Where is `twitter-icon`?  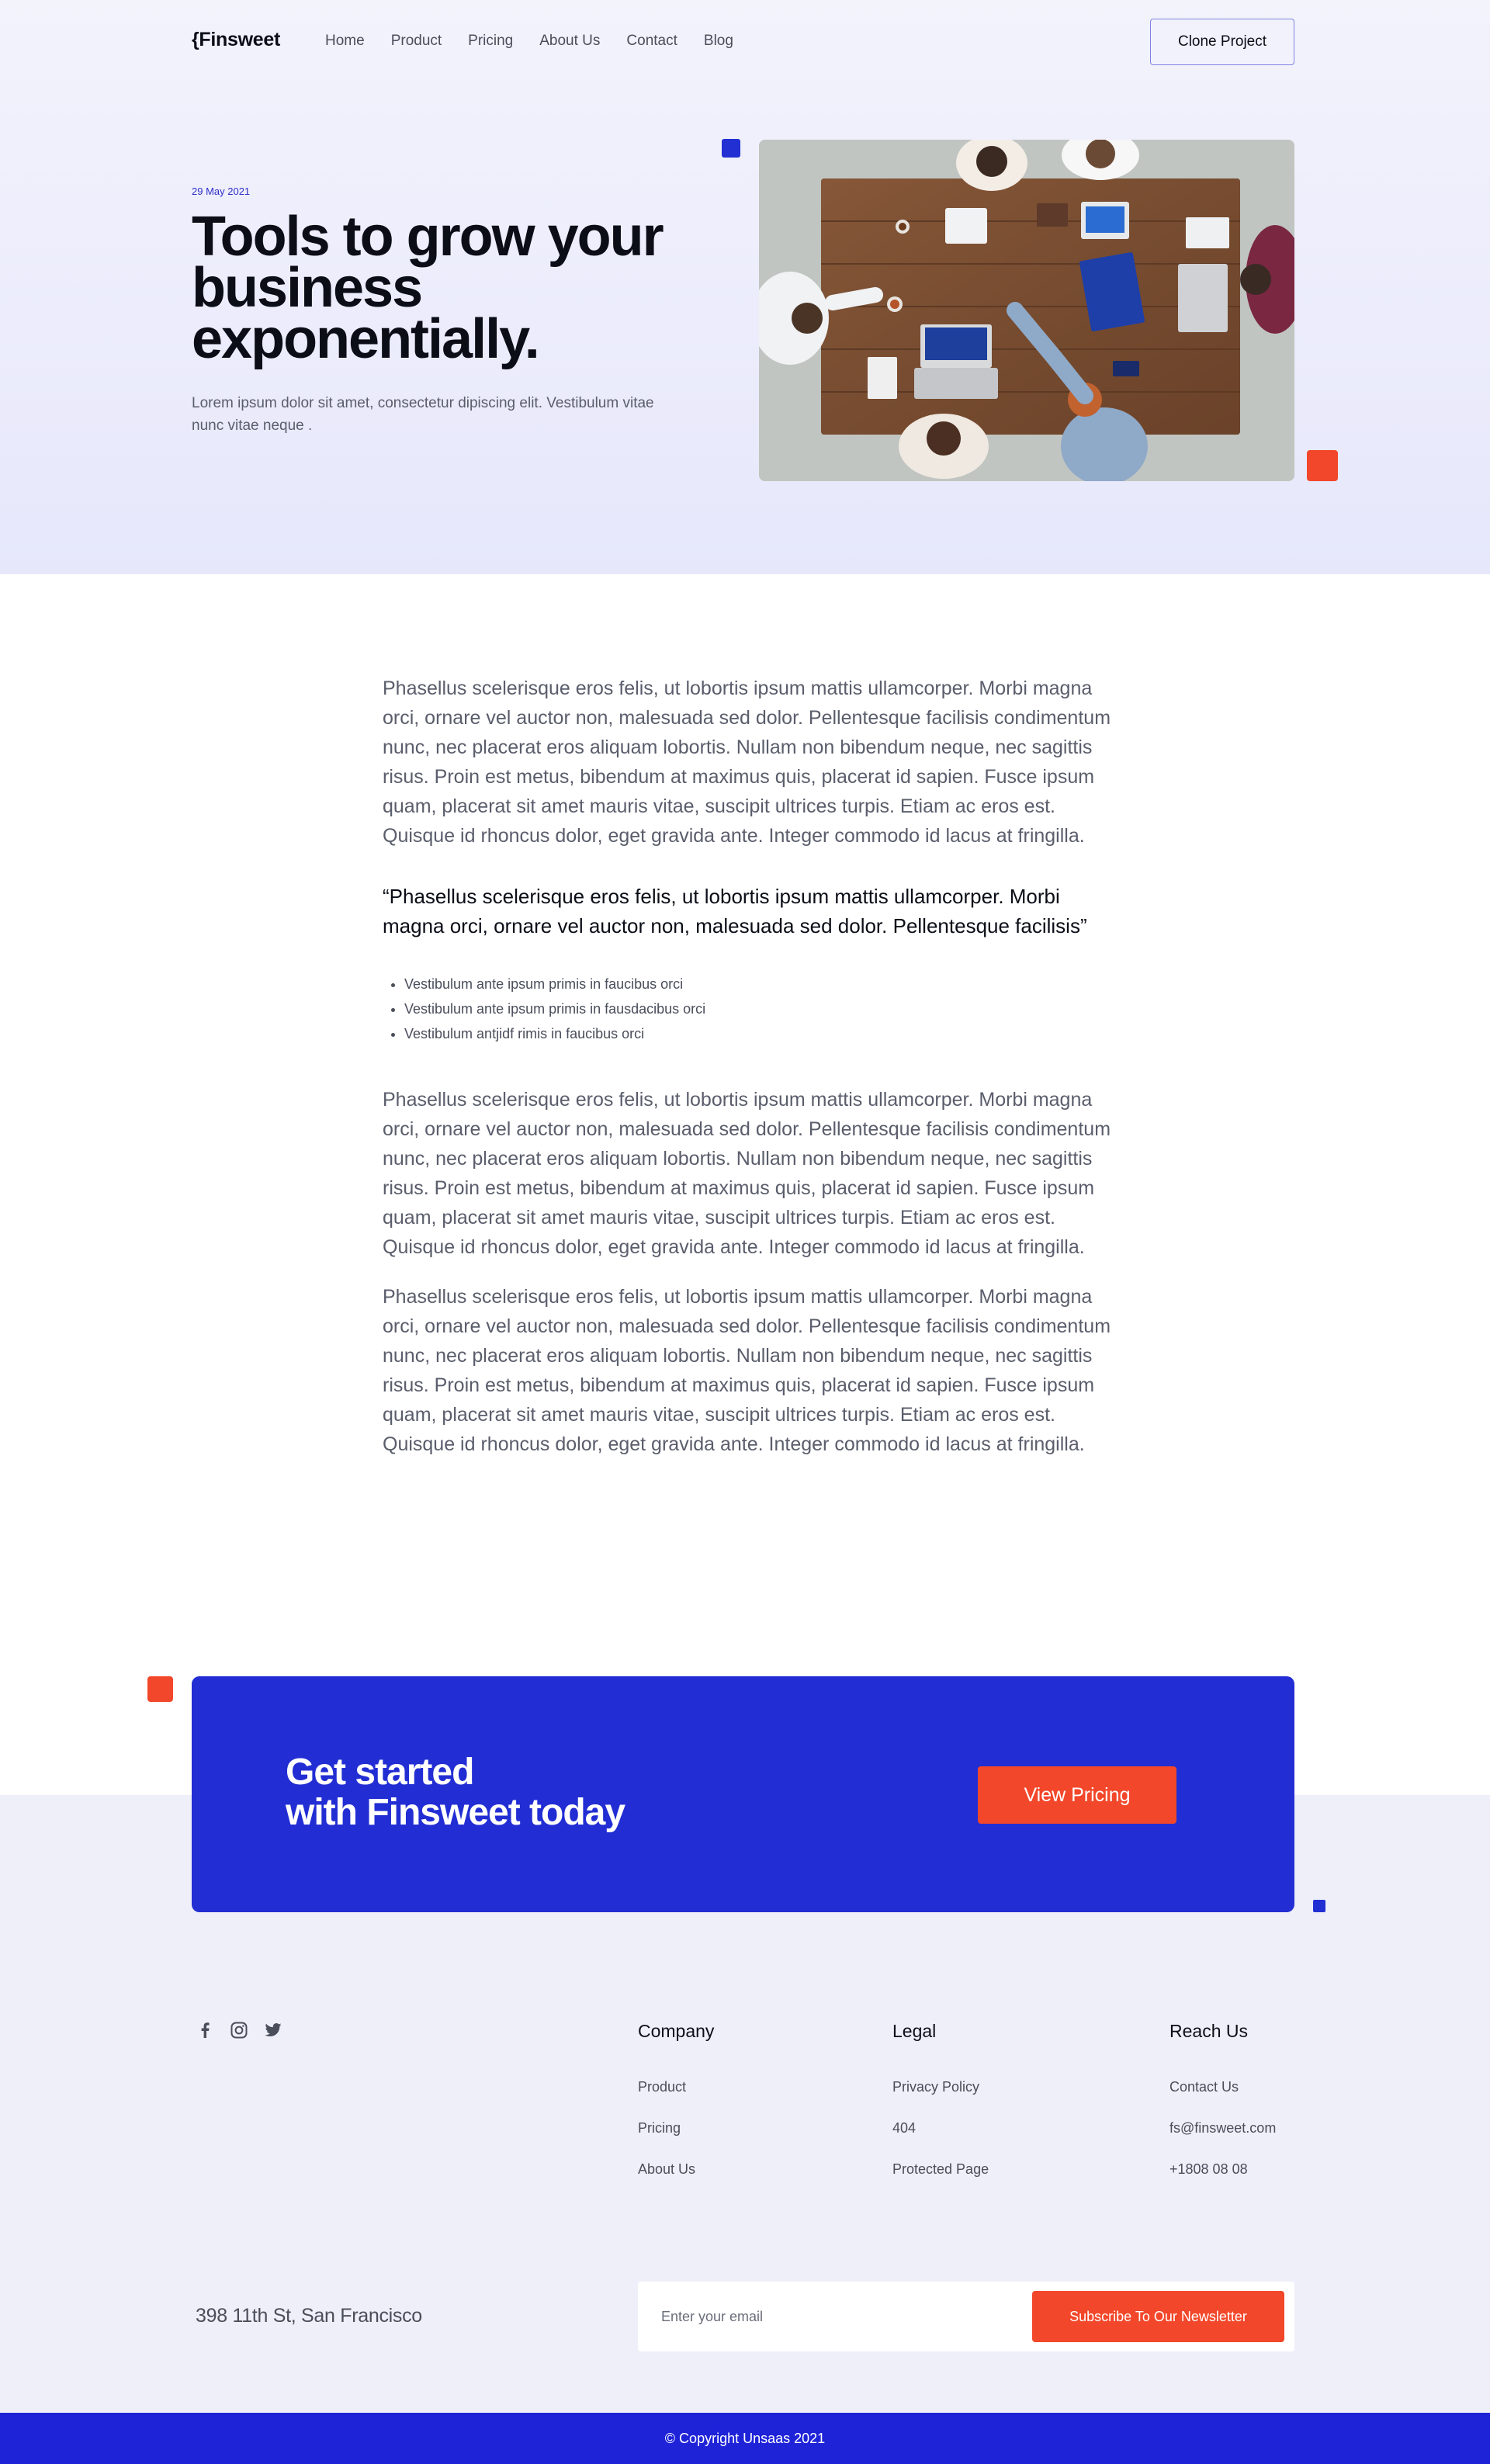
twitter-icon is located at coordinates (273, 2030).